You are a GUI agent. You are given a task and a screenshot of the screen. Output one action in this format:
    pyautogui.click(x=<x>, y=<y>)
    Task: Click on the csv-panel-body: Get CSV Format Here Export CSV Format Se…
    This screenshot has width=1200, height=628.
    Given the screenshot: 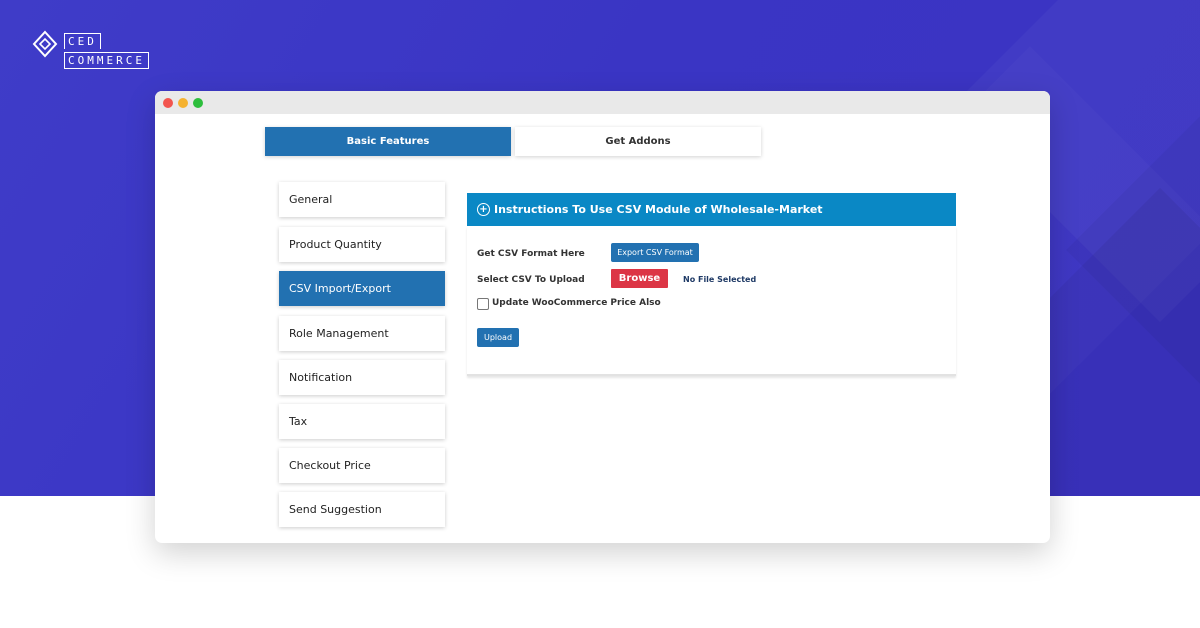 What is the action you would take?
    pyautogui.click(x=711, y=301)
    